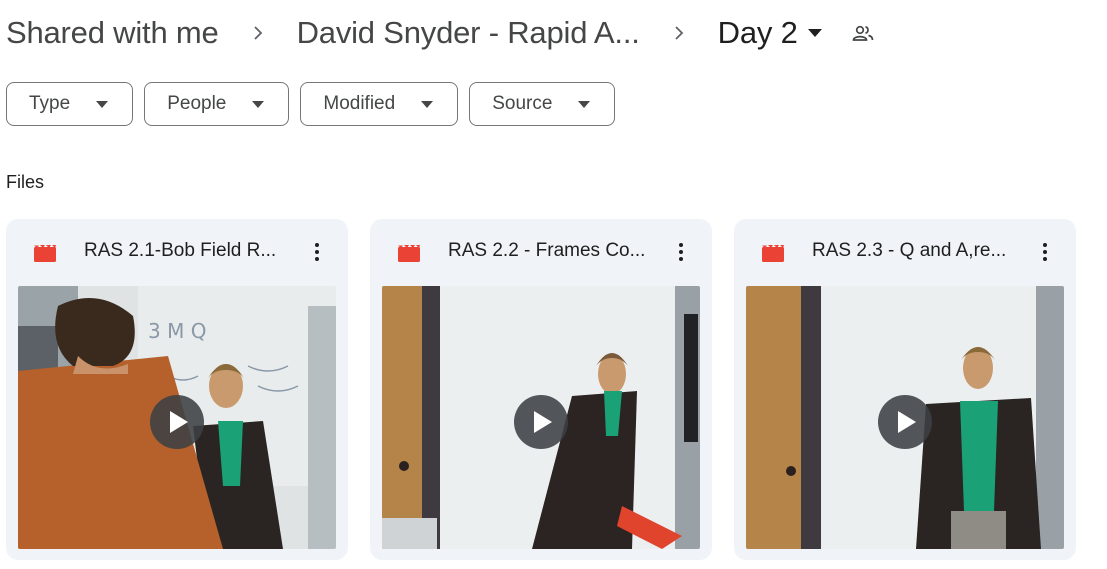  I want to click on filter-type-chip: Type, so click(70, 104).